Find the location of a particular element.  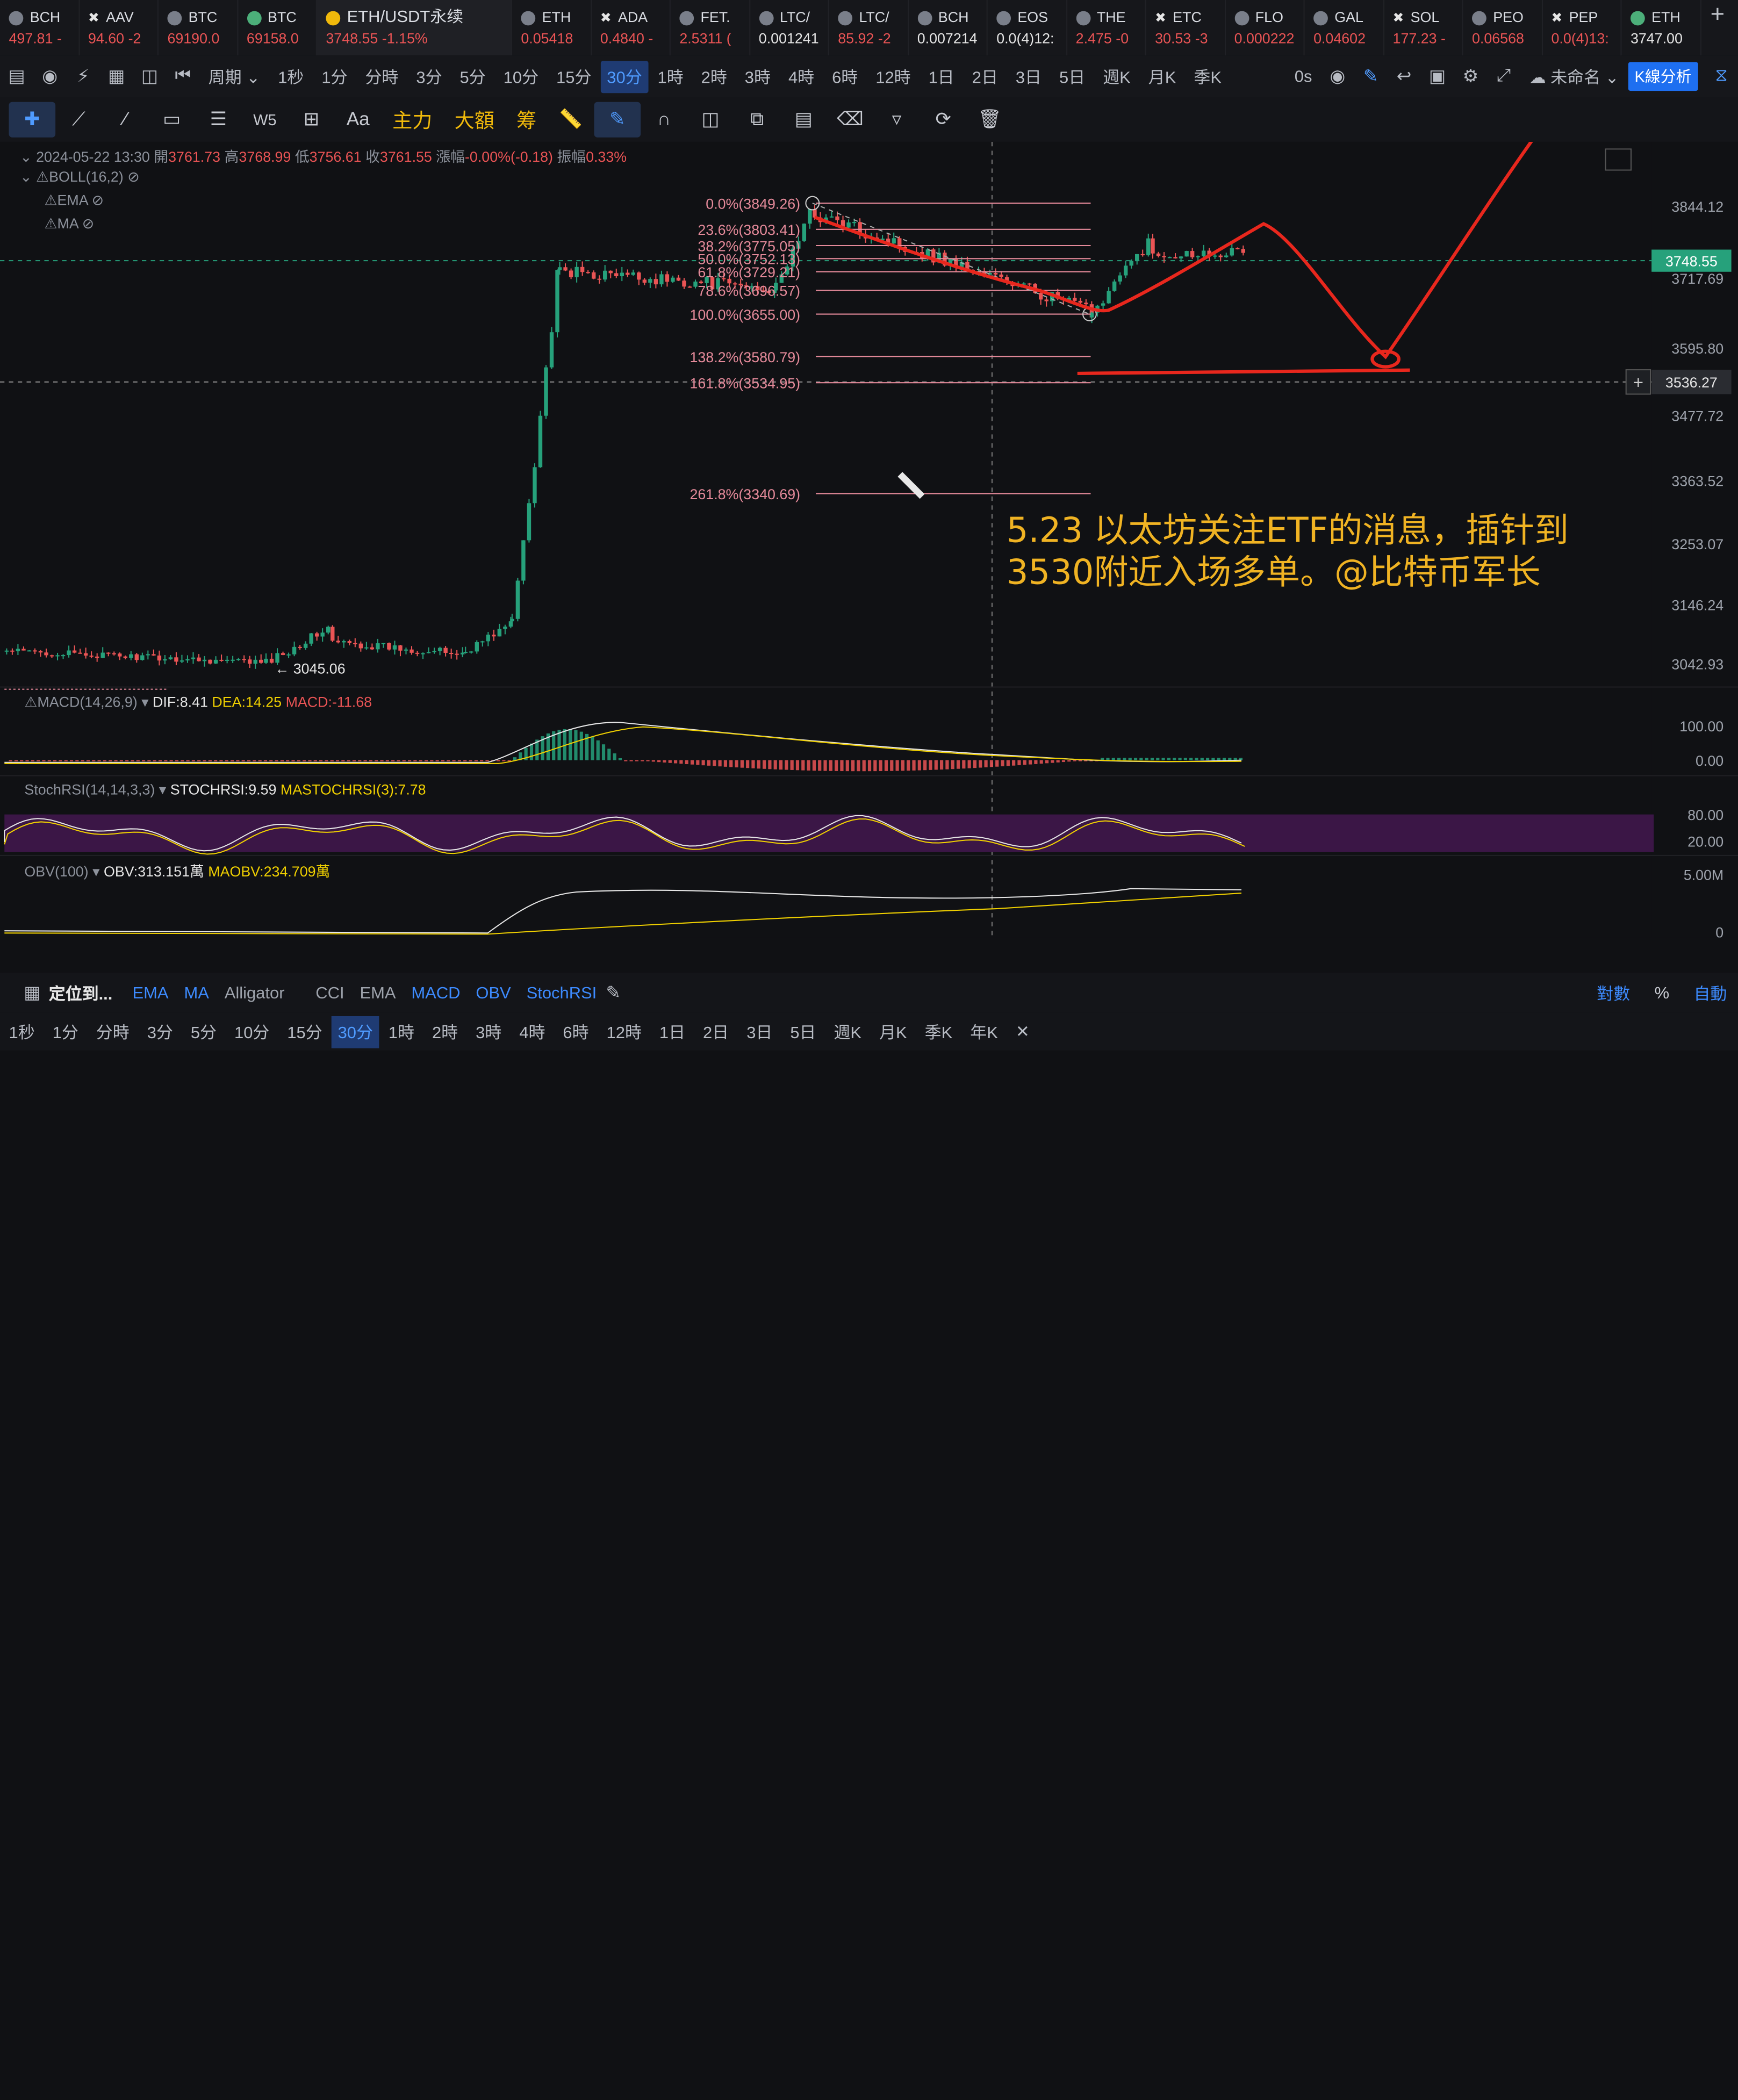

bottom-interval-8: 1時 is located at coordinates (401, 1031).